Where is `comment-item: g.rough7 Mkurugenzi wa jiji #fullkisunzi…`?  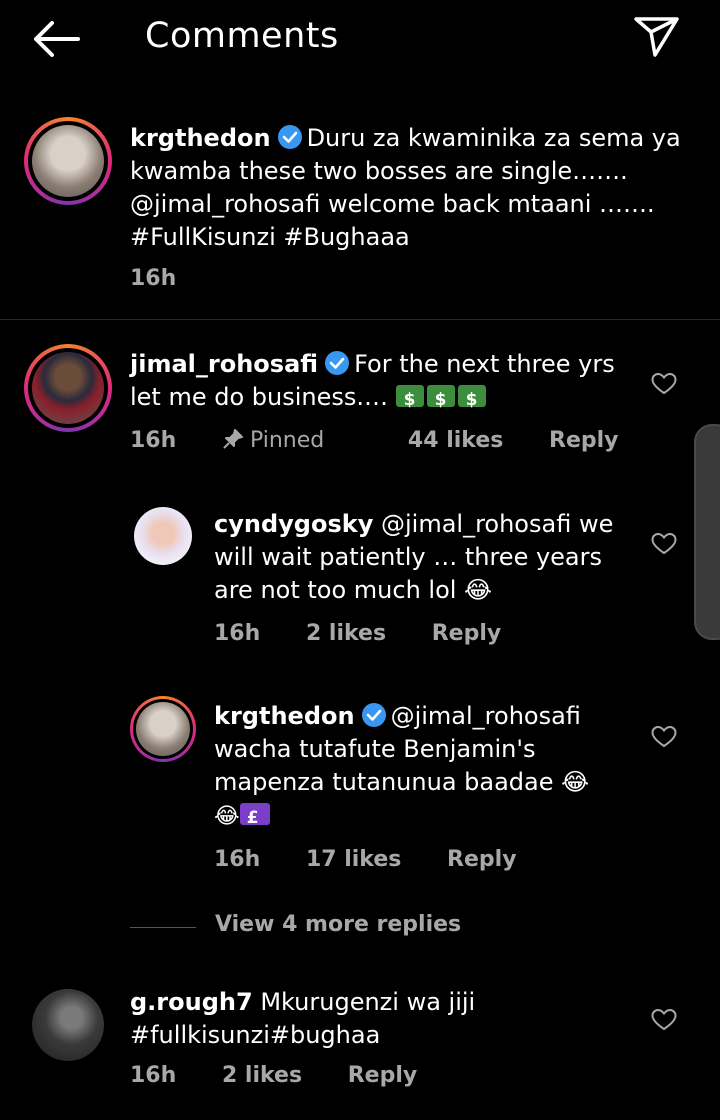
comment-item: g.rough7 Mkurugenzi wa jiji #fullkisunzi… is located at coordinates (360, 1045).